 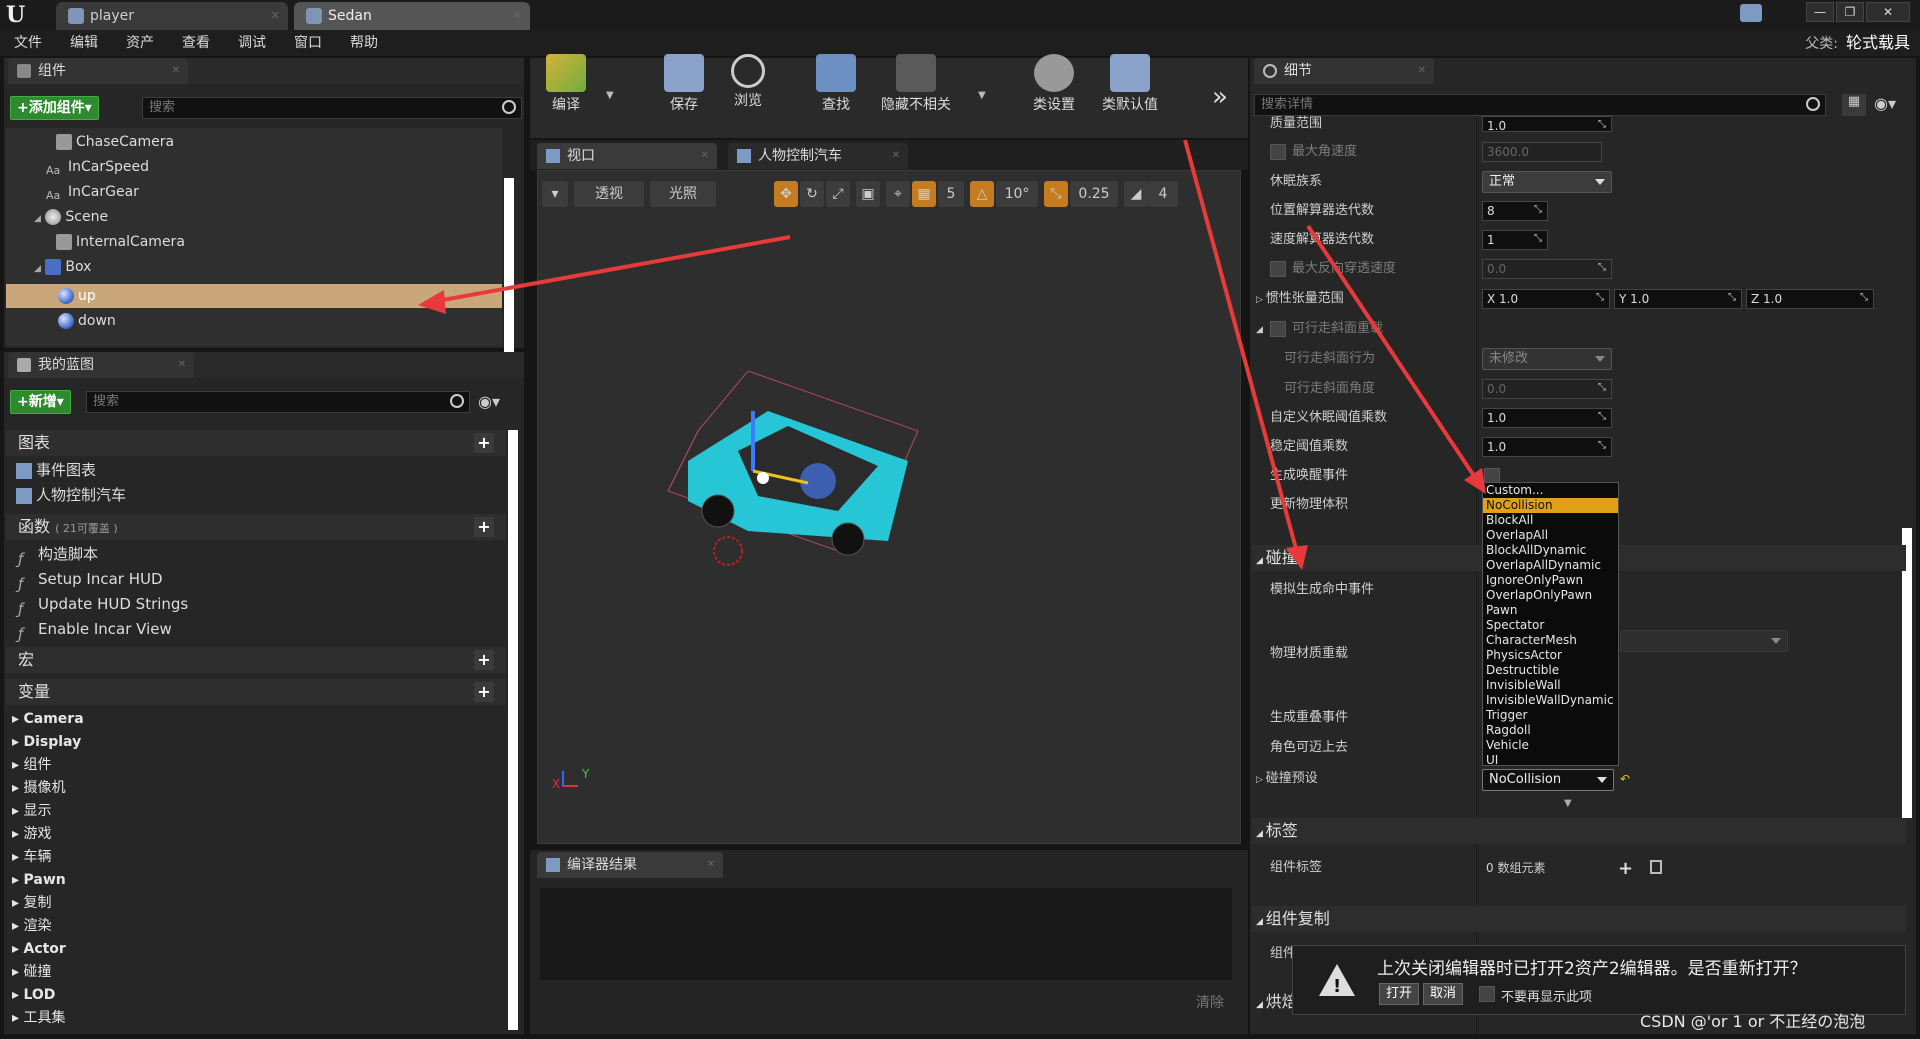 I want to click on menu-window: 窗口, so click(x=308, y=43).